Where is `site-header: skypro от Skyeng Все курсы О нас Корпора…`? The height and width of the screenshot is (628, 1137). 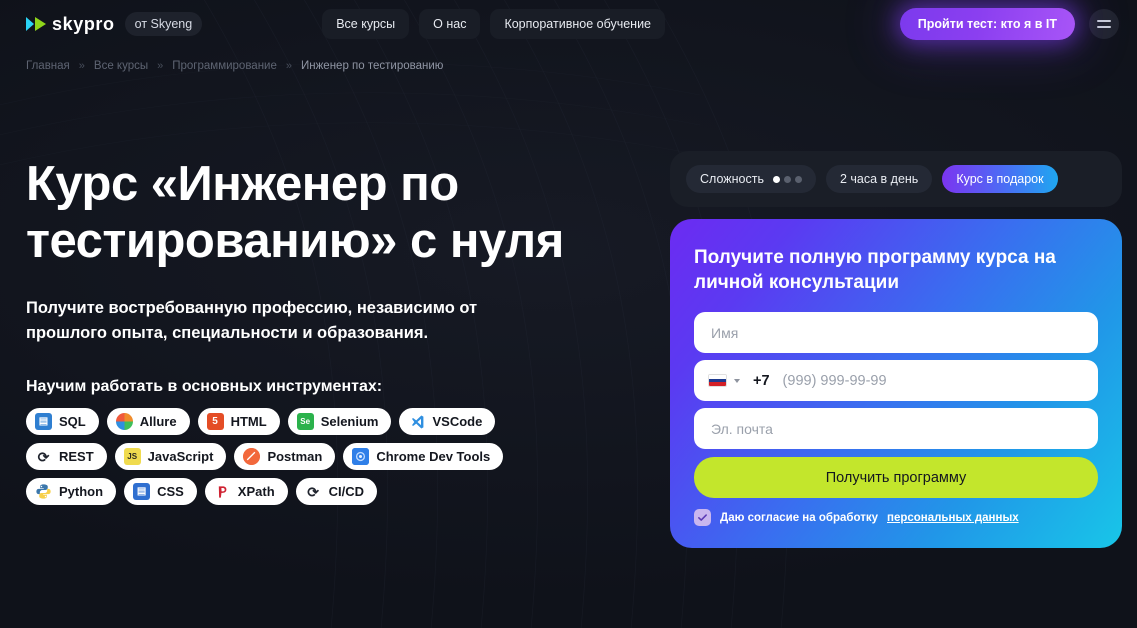 site-header: skypro от Skyeng Все курсы О нас Корпора… is located at coordinates (568, 24).